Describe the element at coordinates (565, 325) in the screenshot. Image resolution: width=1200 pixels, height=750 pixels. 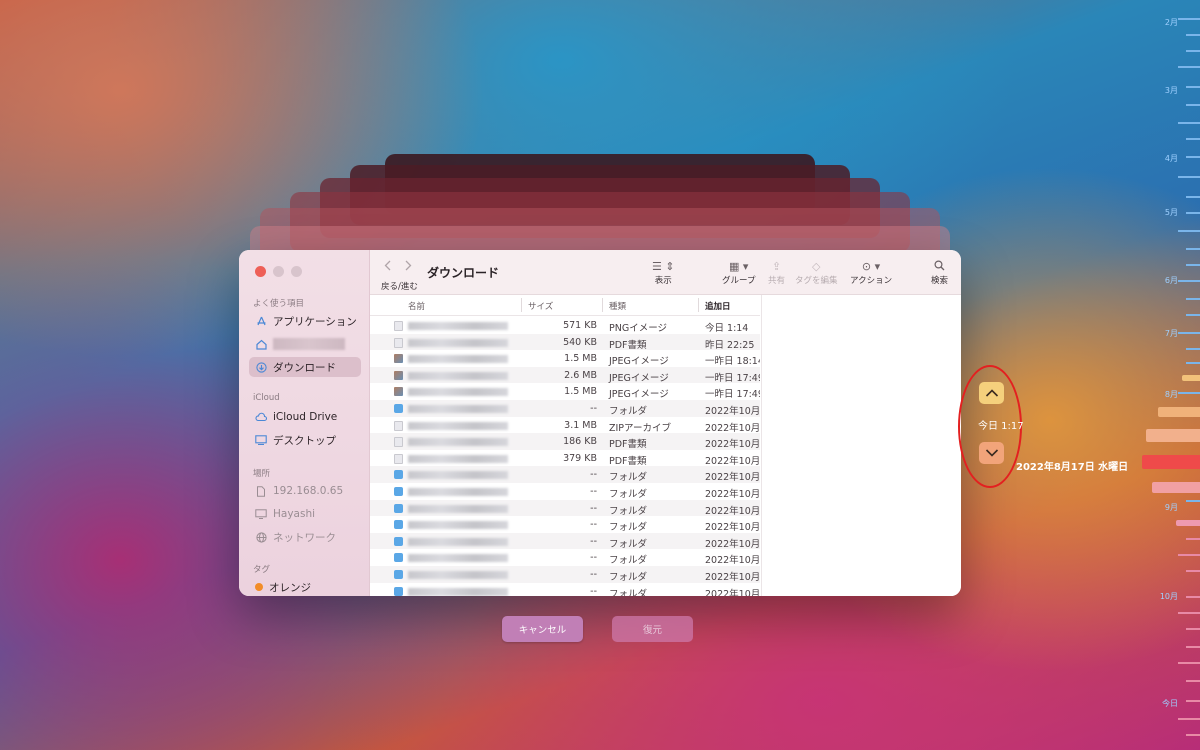
I see `table-row: 571 KB PNGイメージ 今日 1:14` at that location.